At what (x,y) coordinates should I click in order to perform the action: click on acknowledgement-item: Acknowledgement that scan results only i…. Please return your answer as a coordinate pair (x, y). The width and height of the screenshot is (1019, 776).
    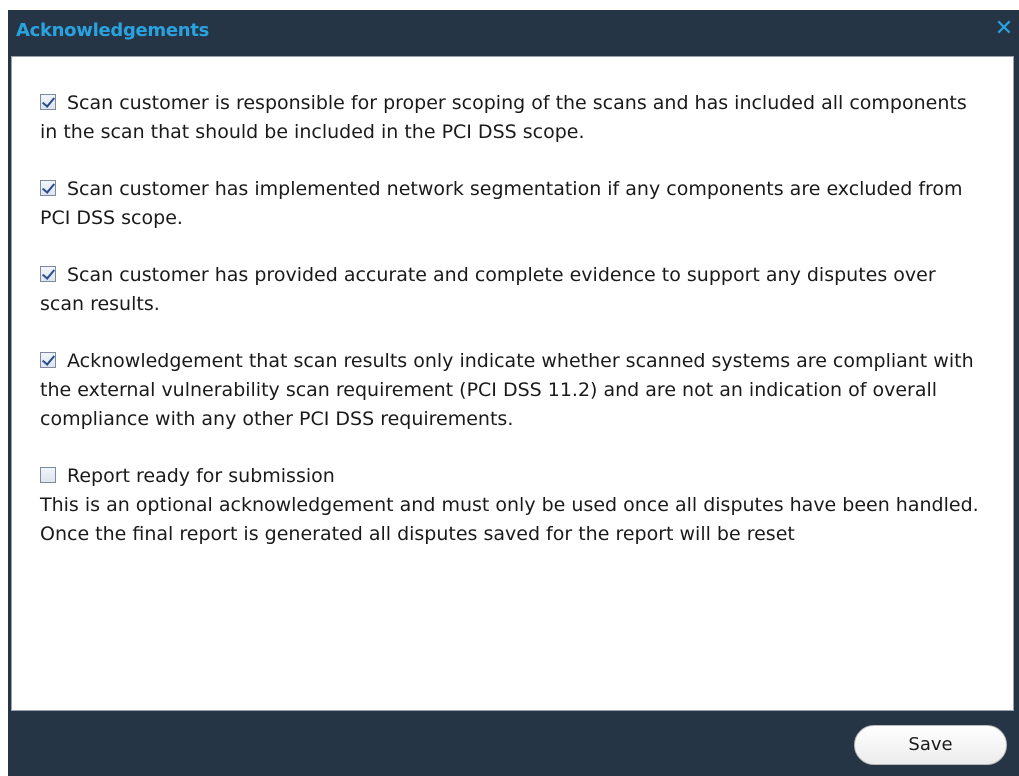
    Looking at the image, I should click on (512, 390).